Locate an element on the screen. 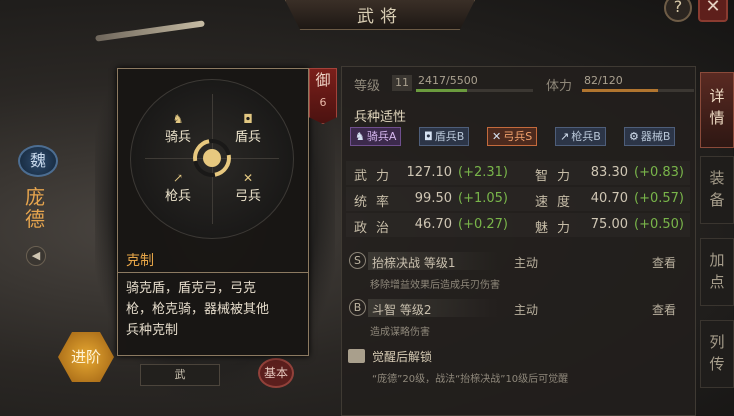  machine-icon: ⚙ is located at coordinates (634, 136).